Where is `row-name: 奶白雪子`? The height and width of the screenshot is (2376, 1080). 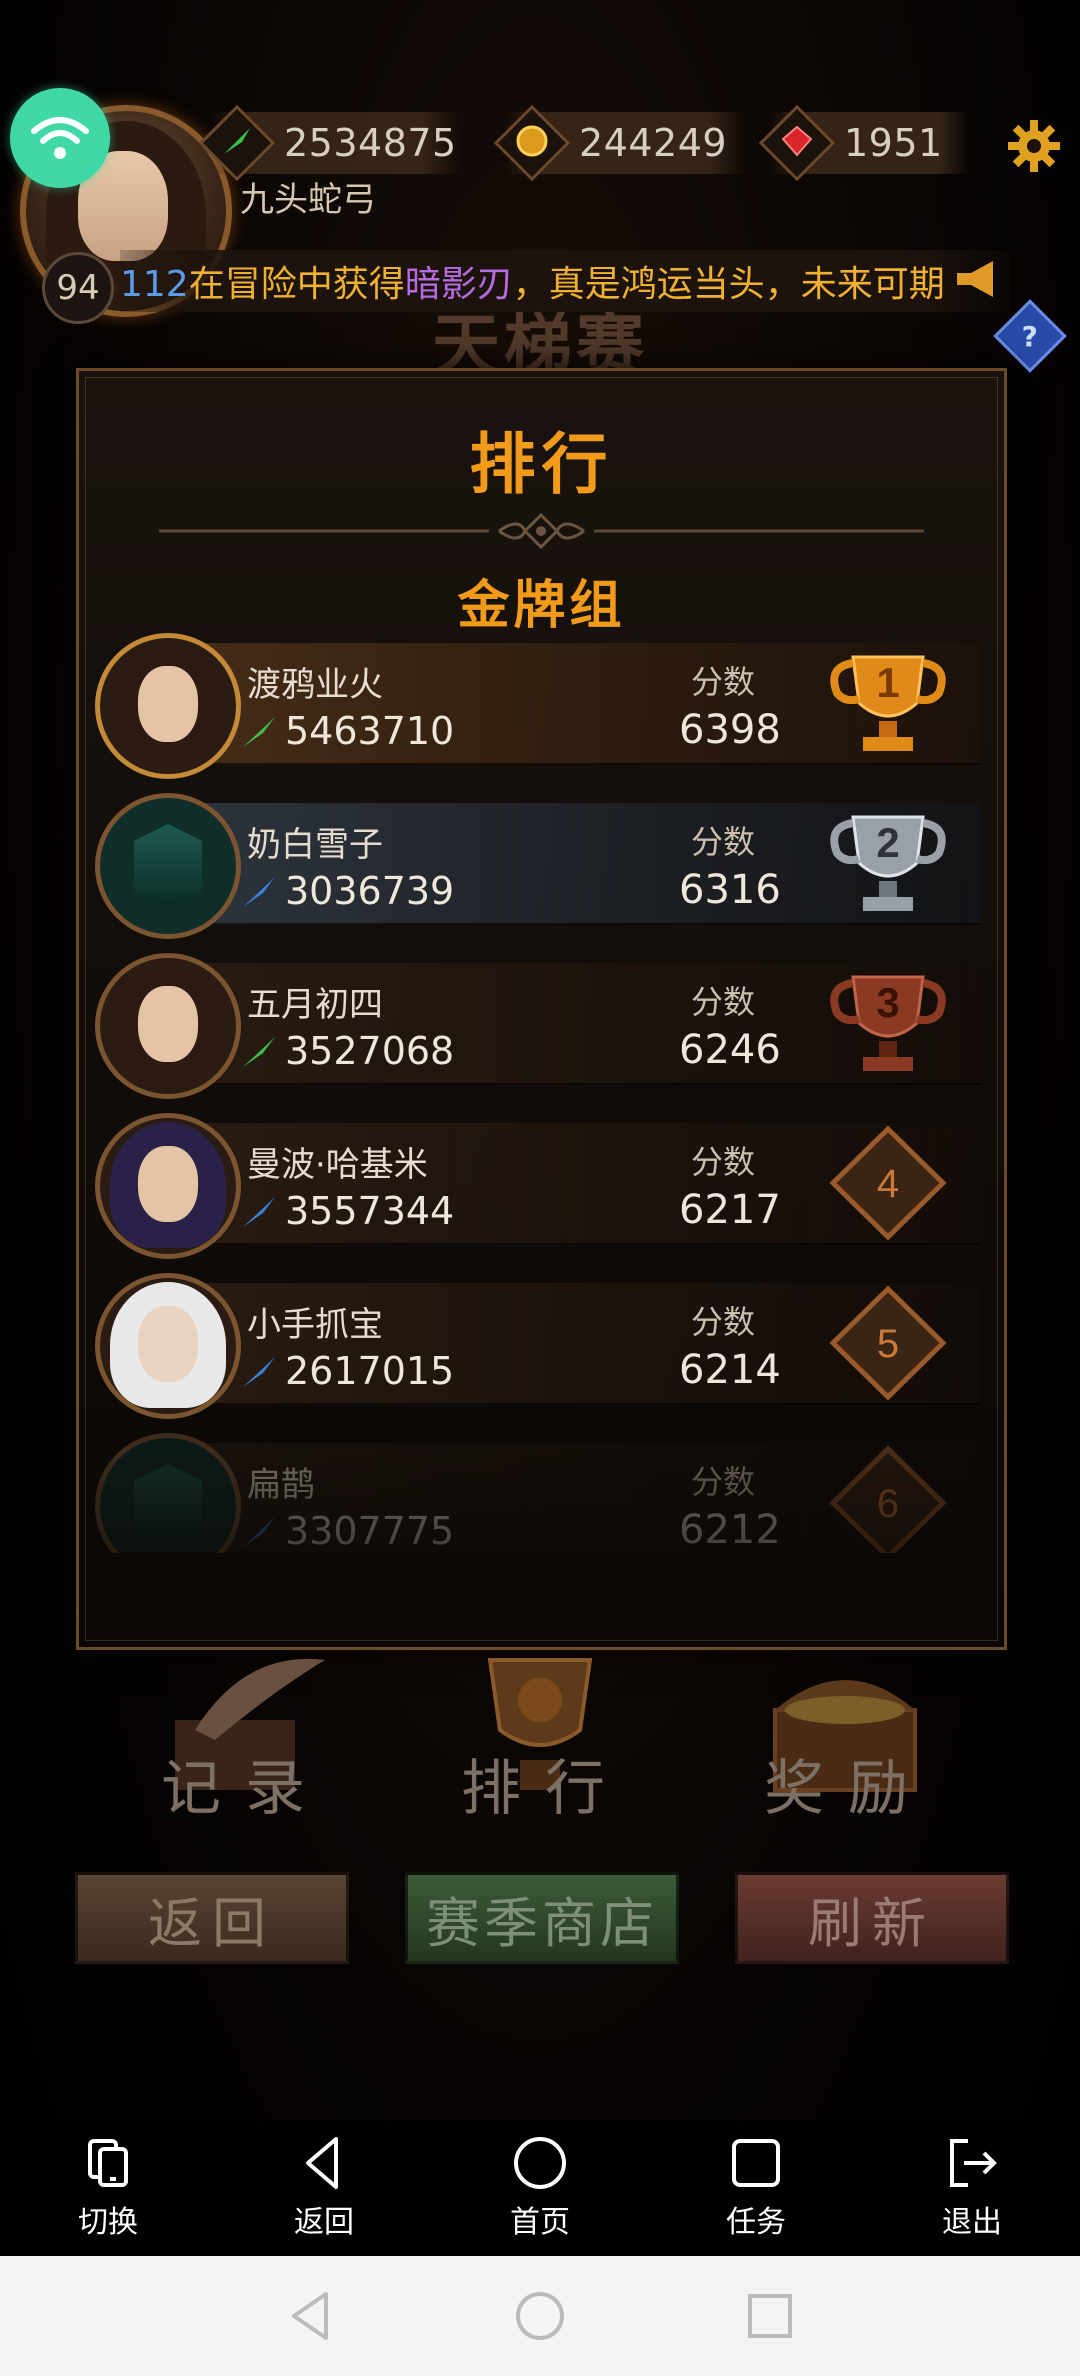 row-name: 奶白雪子 is located at coordinates (315, 845).